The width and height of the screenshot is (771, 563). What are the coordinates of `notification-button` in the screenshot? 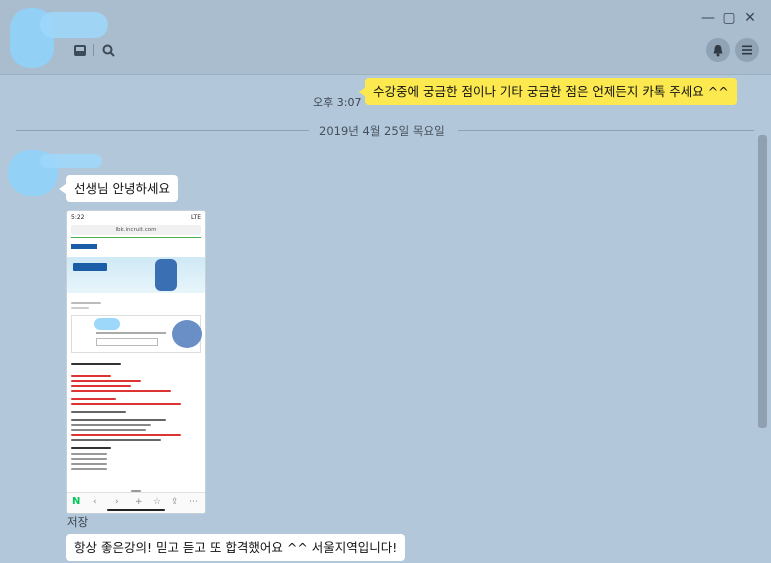 It's located at (718, 50).